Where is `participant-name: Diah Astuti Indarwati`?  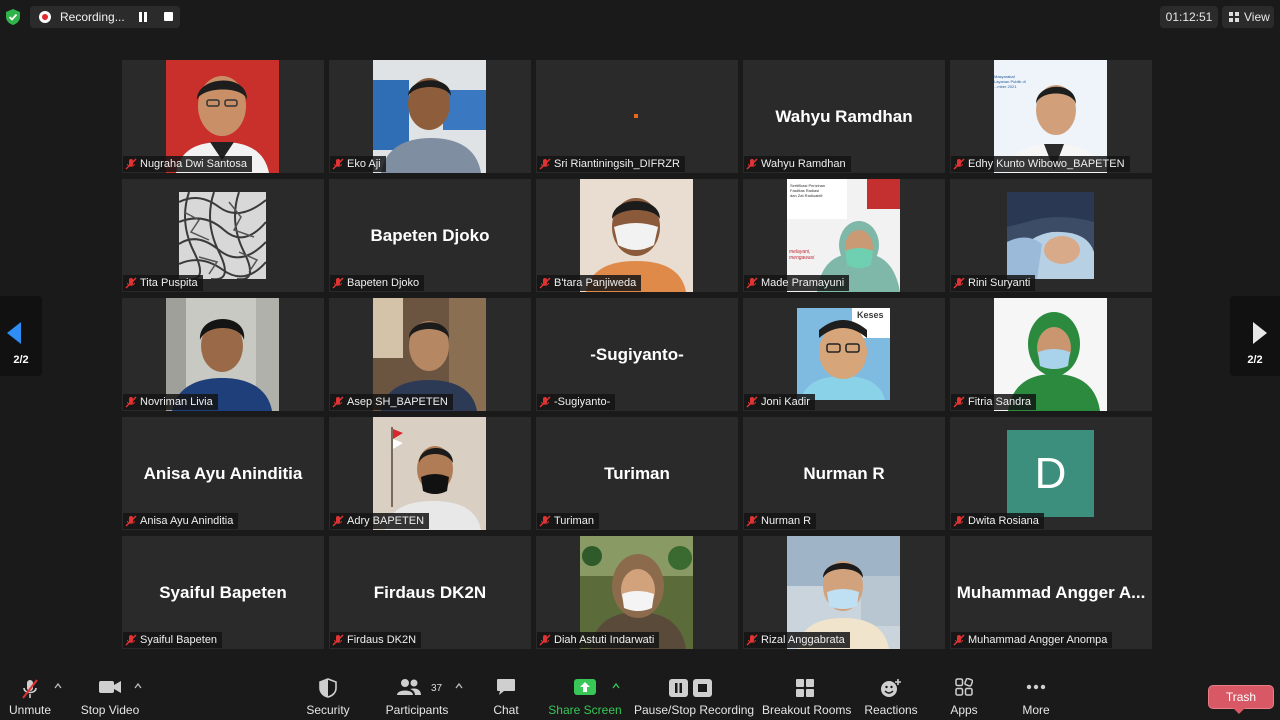
participant-name: Diah Astuti Indarwati is located at coordinates (604, 640).